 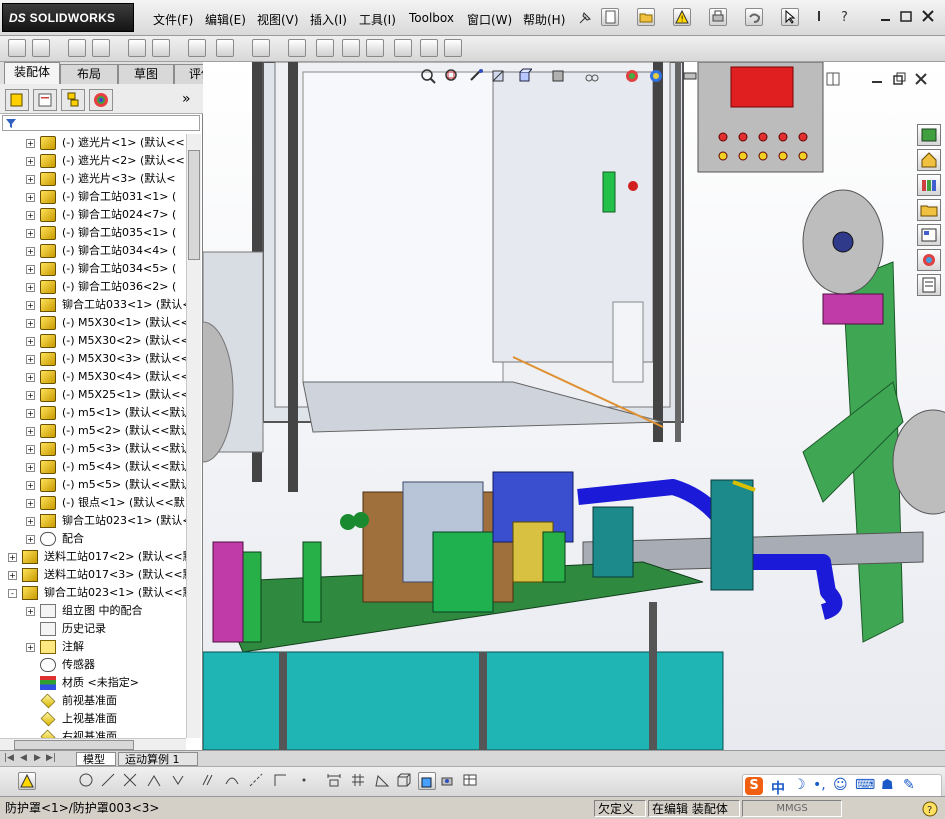 What do you see at coordinates (9, 758) in the screenshot?
I see `first-tab-arrow-icon: |◀` at bounding box center [9, 758].